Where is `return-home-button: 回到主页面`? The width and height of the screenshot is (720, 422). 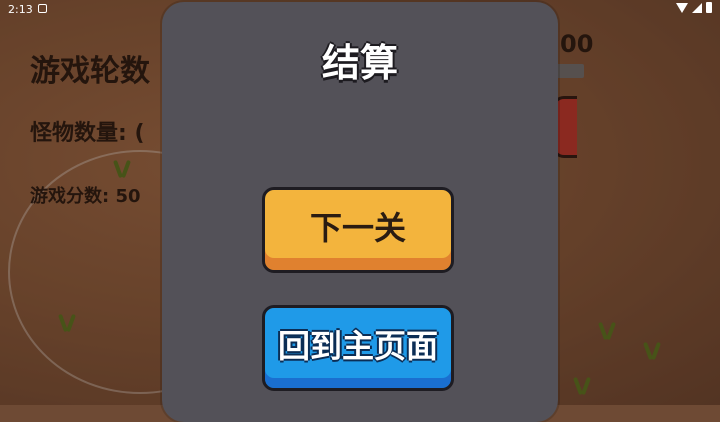
return-home-button: 回到主页面 is located at coordinates (358, 348).